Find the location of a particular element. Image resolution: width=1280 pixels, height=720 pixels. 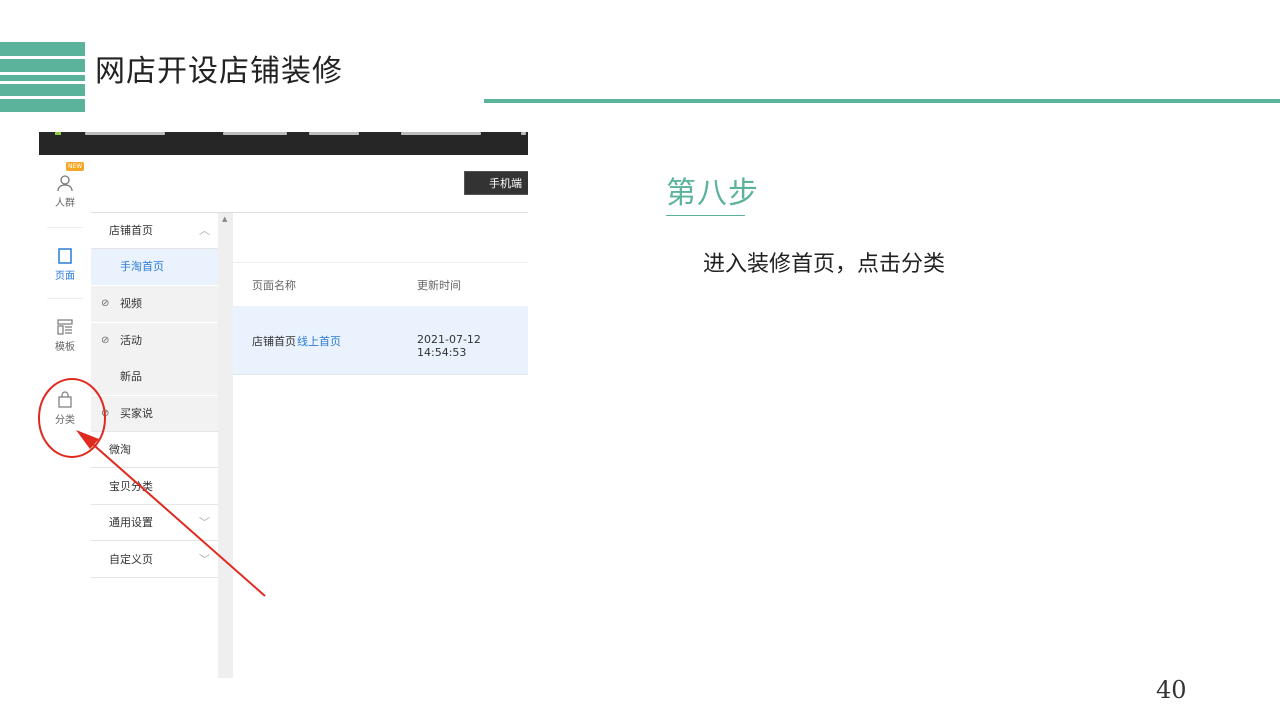

column-header-name: 页面名称 is located at coordinates (274, 285).